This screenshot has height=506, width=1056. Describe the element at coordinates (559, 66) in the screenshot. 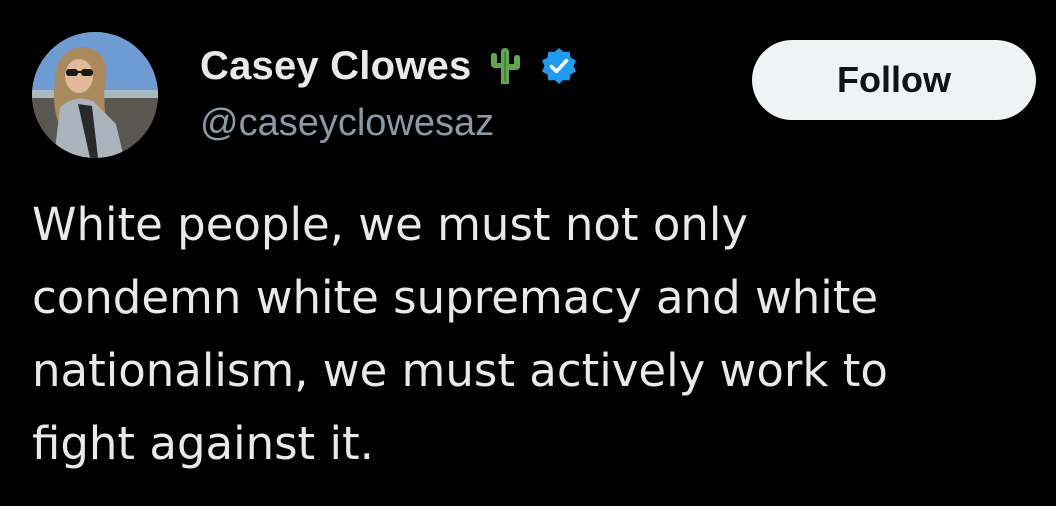

I see `verified-badge-icon` at that location.